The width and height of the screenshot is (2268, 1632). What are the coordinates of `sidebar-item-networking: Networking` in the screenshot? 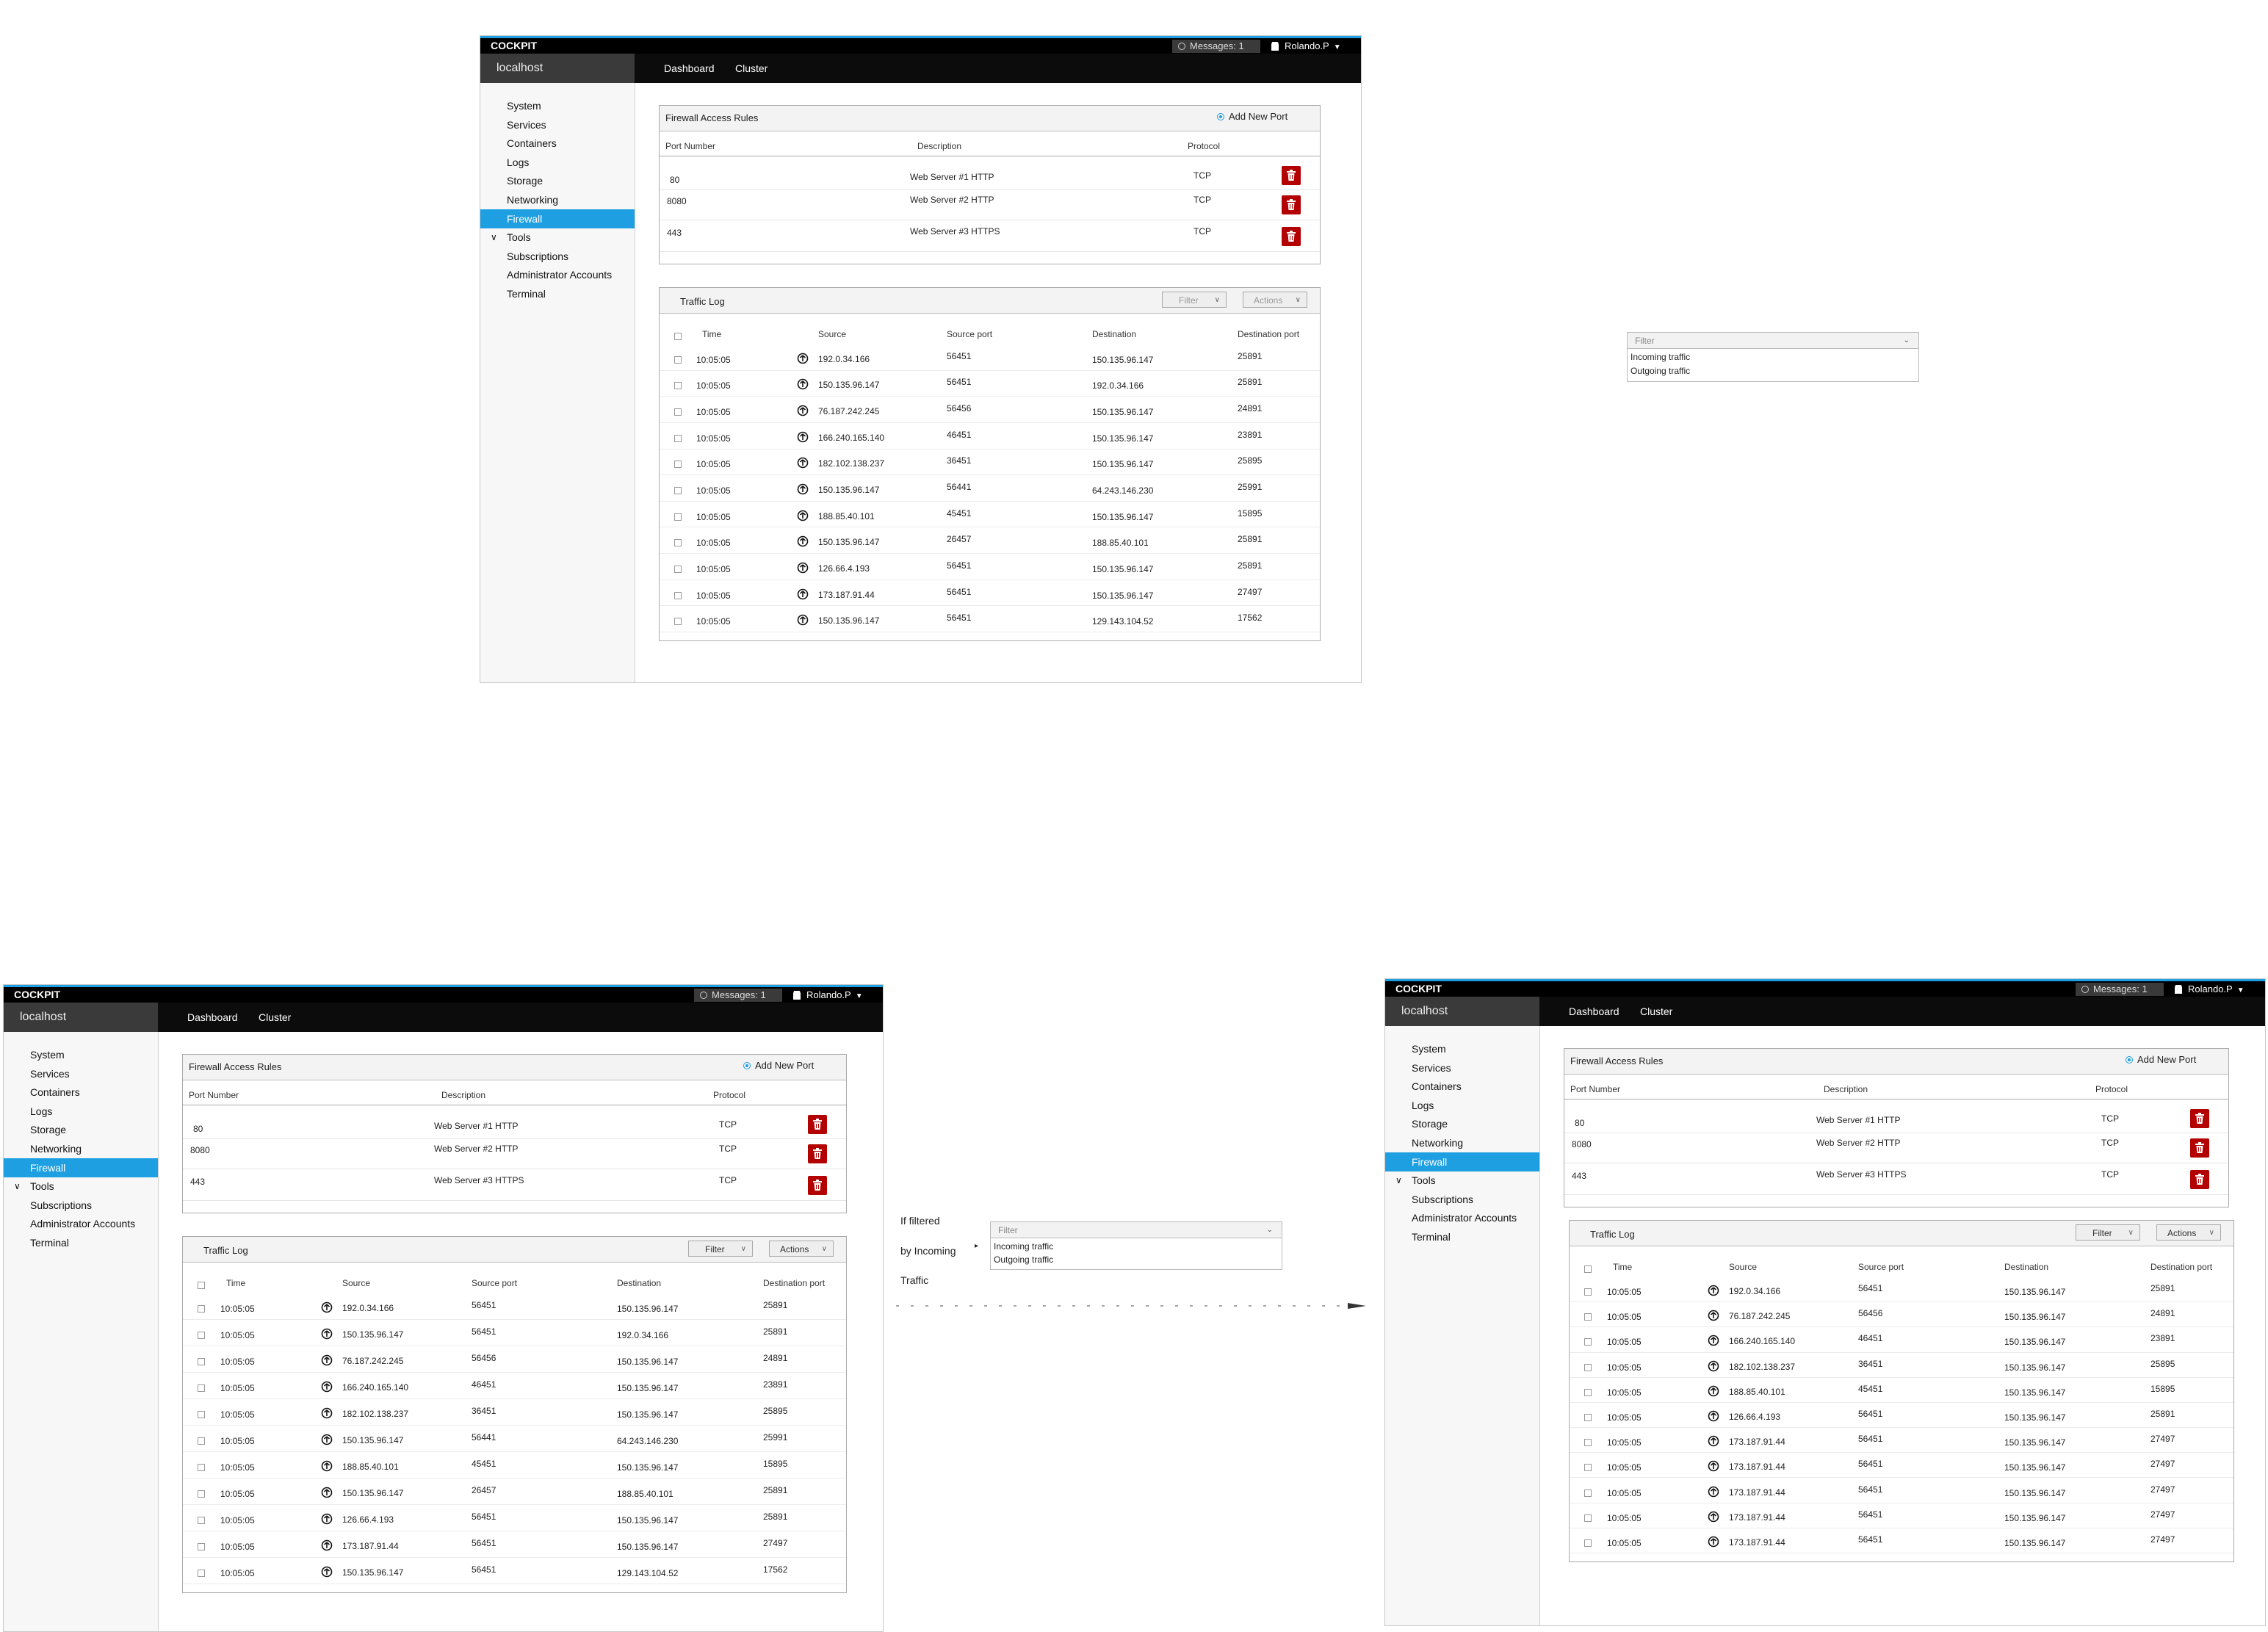 It's located at (81, 1148).